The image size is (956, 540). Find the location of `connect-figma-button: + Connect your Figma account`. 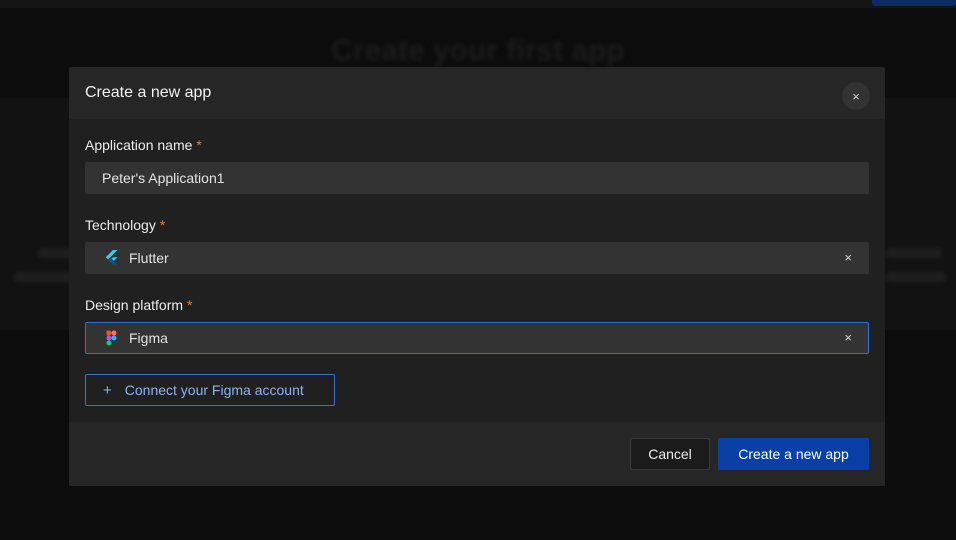

connect-figma-button: + Connect your Figma account is located at coordinates (210, 390).